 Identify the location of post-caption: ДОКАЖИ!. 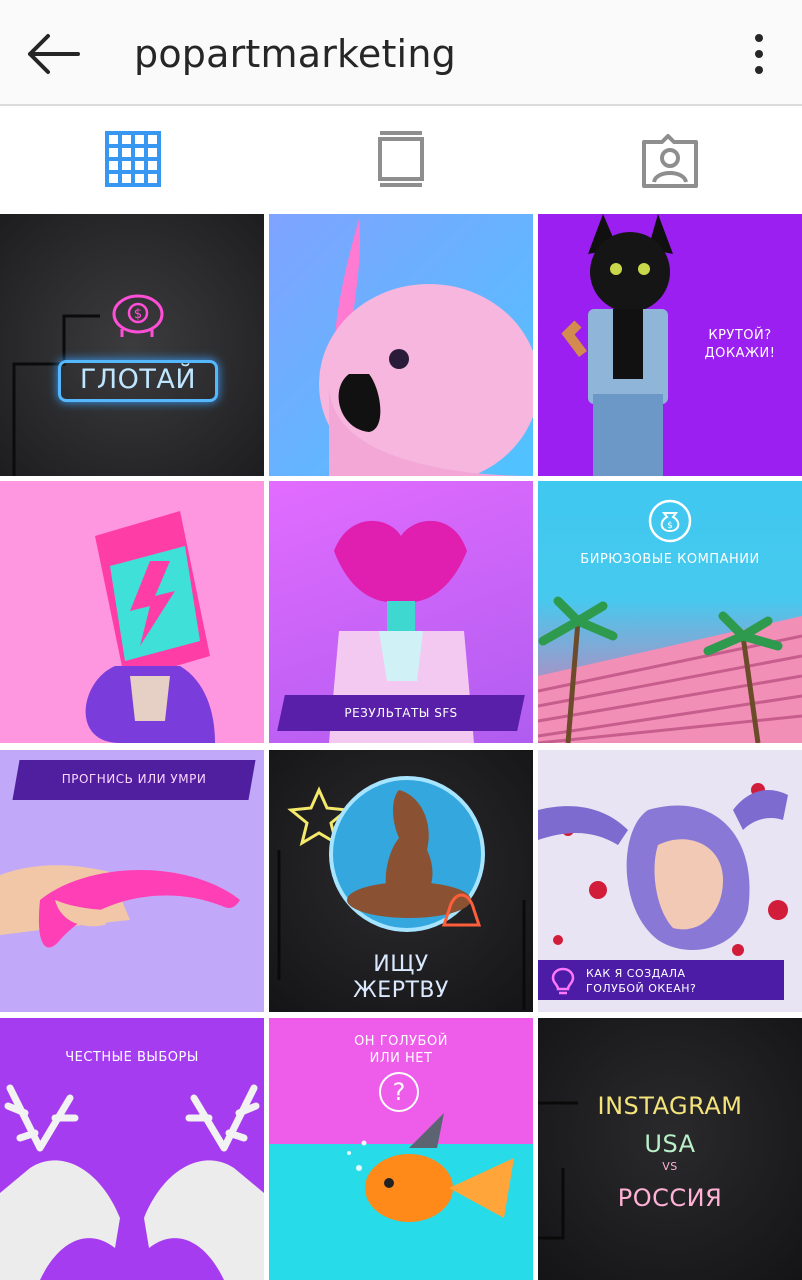
(740, 353).